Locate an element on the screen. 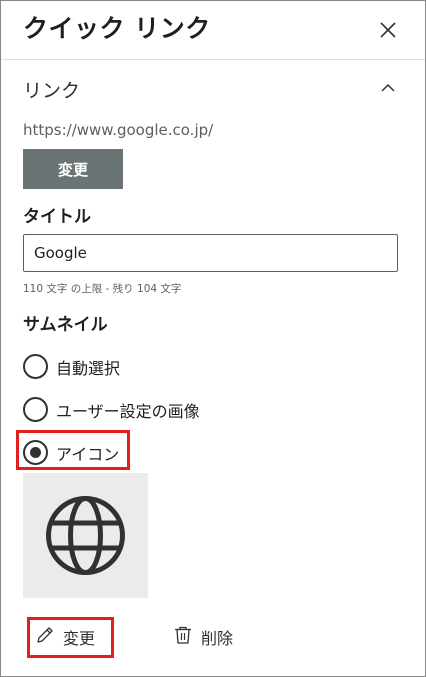 The height and width of the screenshot is (677, 426). title-field-label: タイトル is located at coordinates (57, 217).